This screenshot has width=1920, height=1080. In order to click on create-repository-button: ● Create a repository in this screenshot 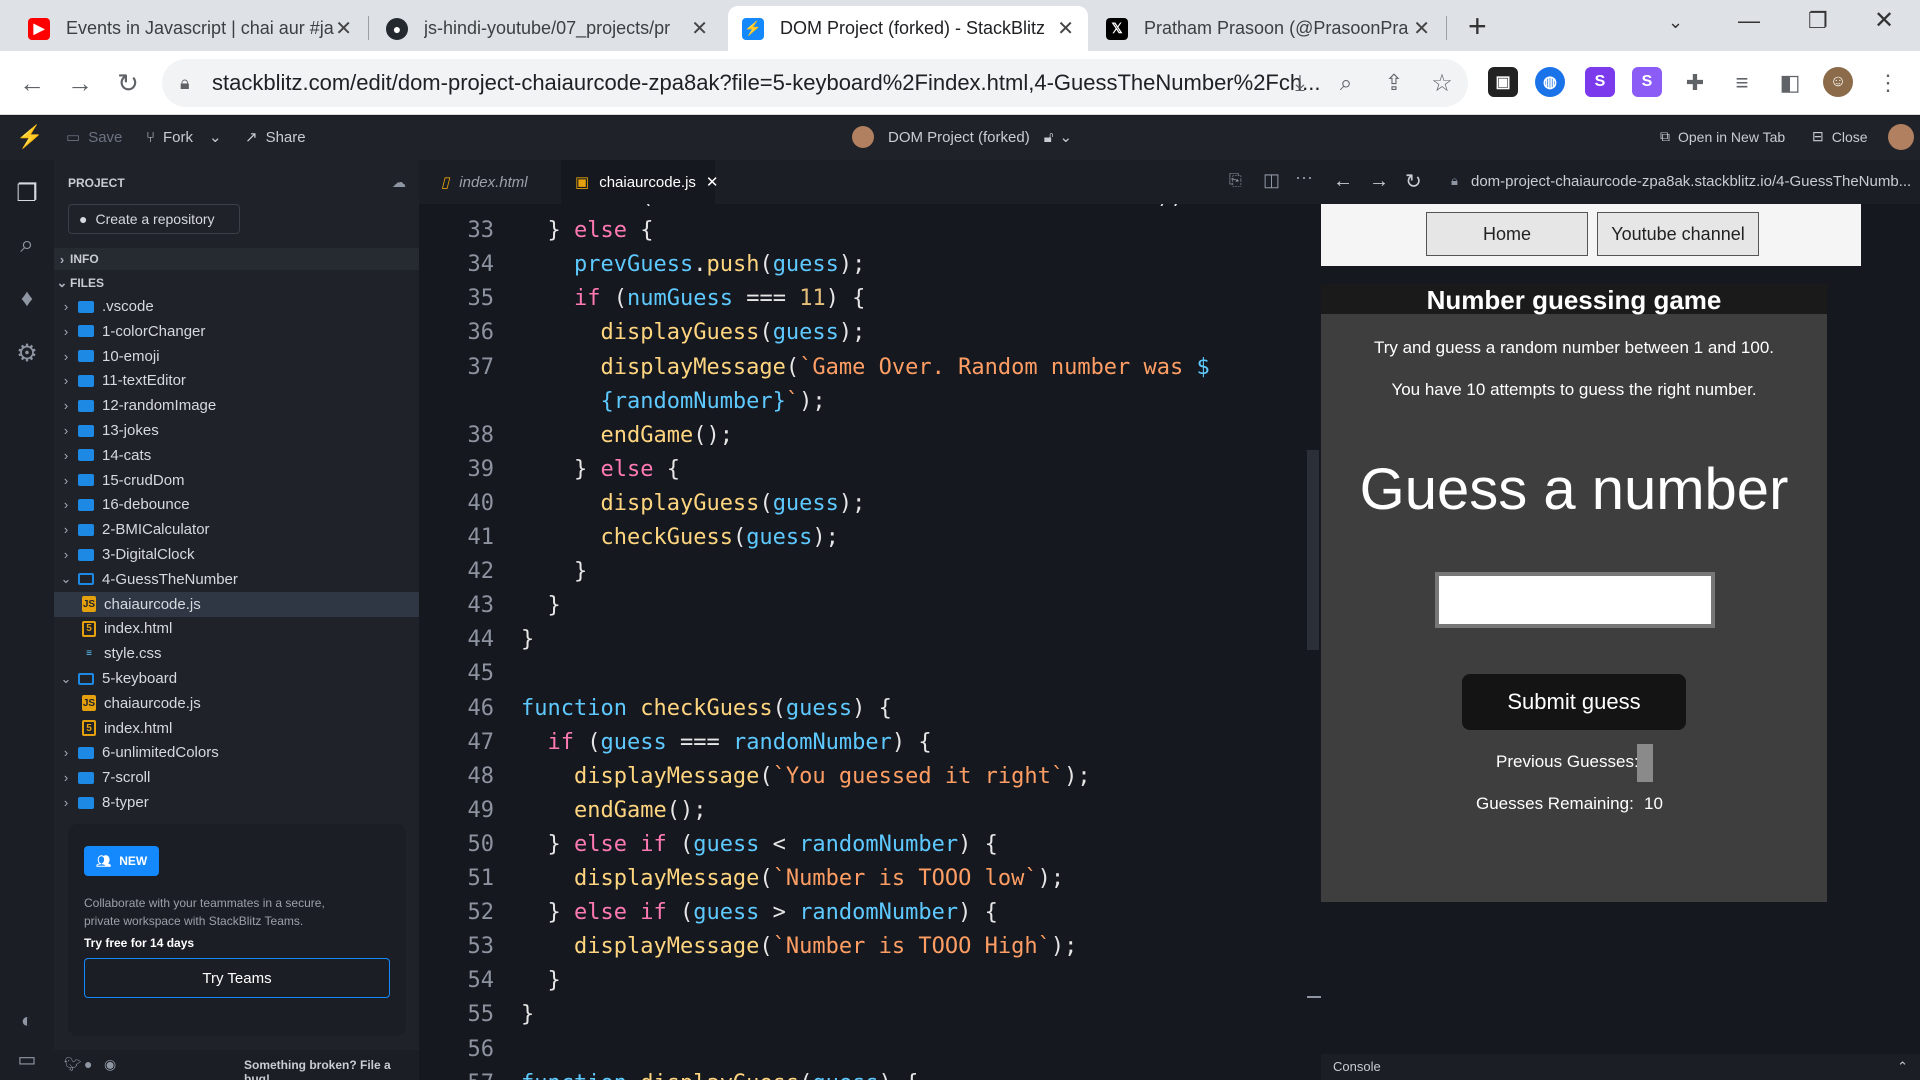, I will do `click(154, 219)`.